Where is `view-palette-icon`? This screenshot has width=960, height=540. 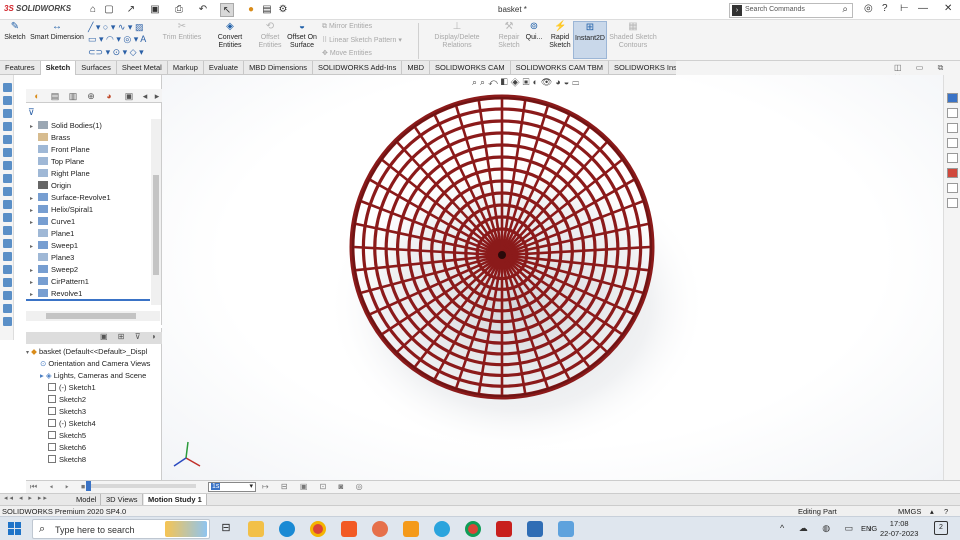
view-palette-icon is located at coordinates (952, 158).